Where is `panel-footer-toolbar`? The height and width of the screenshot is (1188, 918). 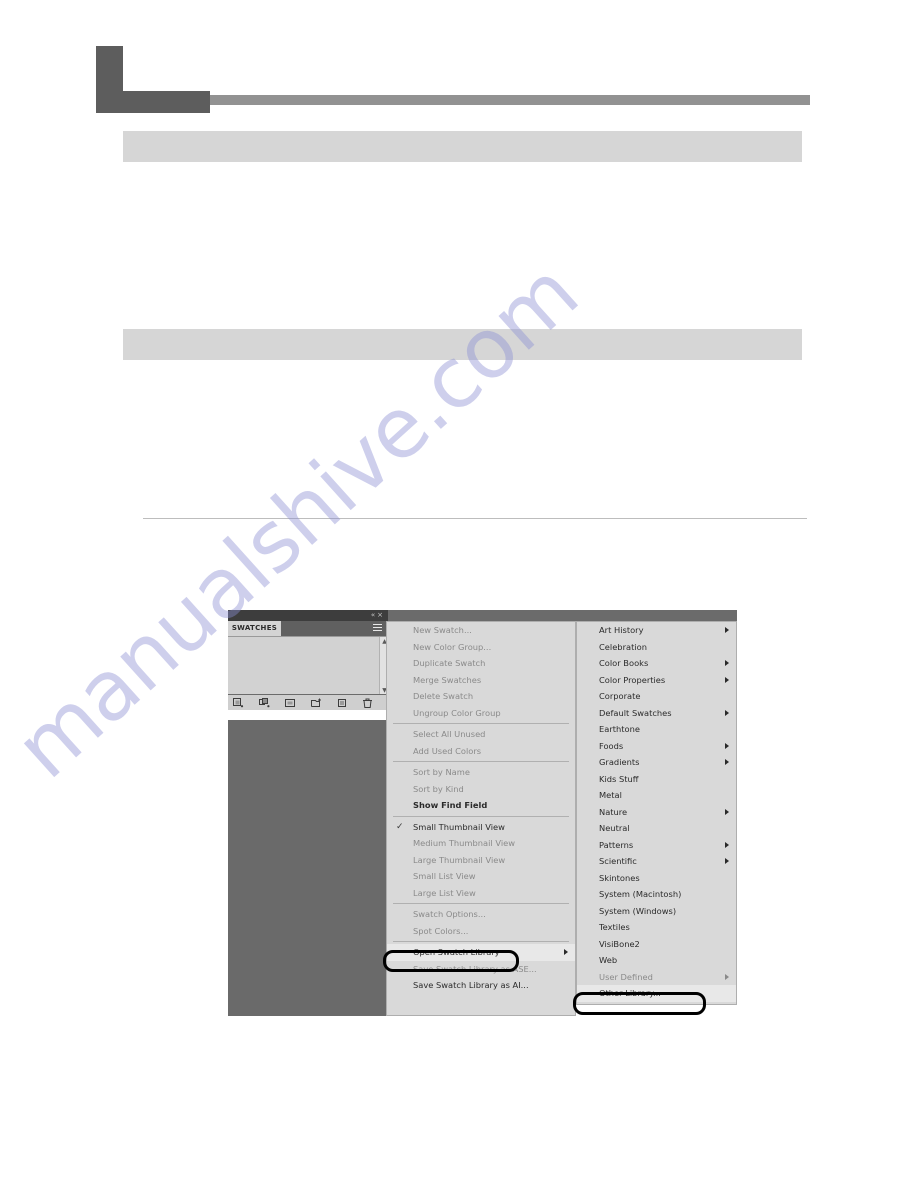
panel-footer-toolbar is located at coordinates (308, 702).